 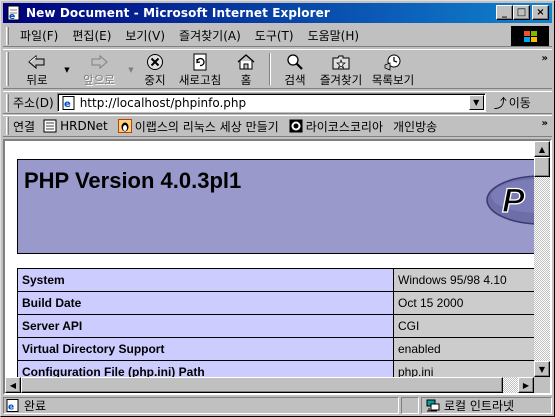 What do you see at coordinates (7, 102) in the screenshot?
I see `address-grip` at bounding box center [7, 102].